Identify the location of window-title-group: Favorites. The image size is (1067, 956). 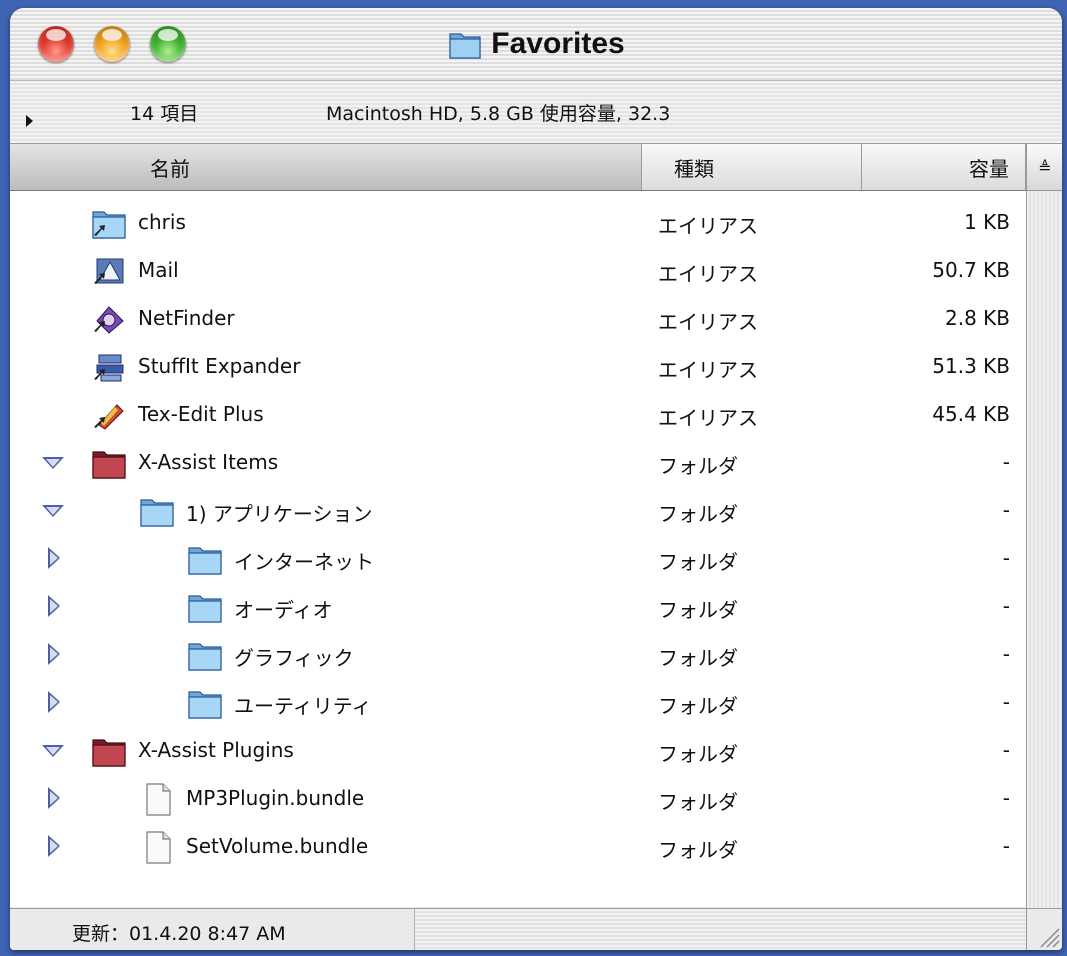
(536, 44).